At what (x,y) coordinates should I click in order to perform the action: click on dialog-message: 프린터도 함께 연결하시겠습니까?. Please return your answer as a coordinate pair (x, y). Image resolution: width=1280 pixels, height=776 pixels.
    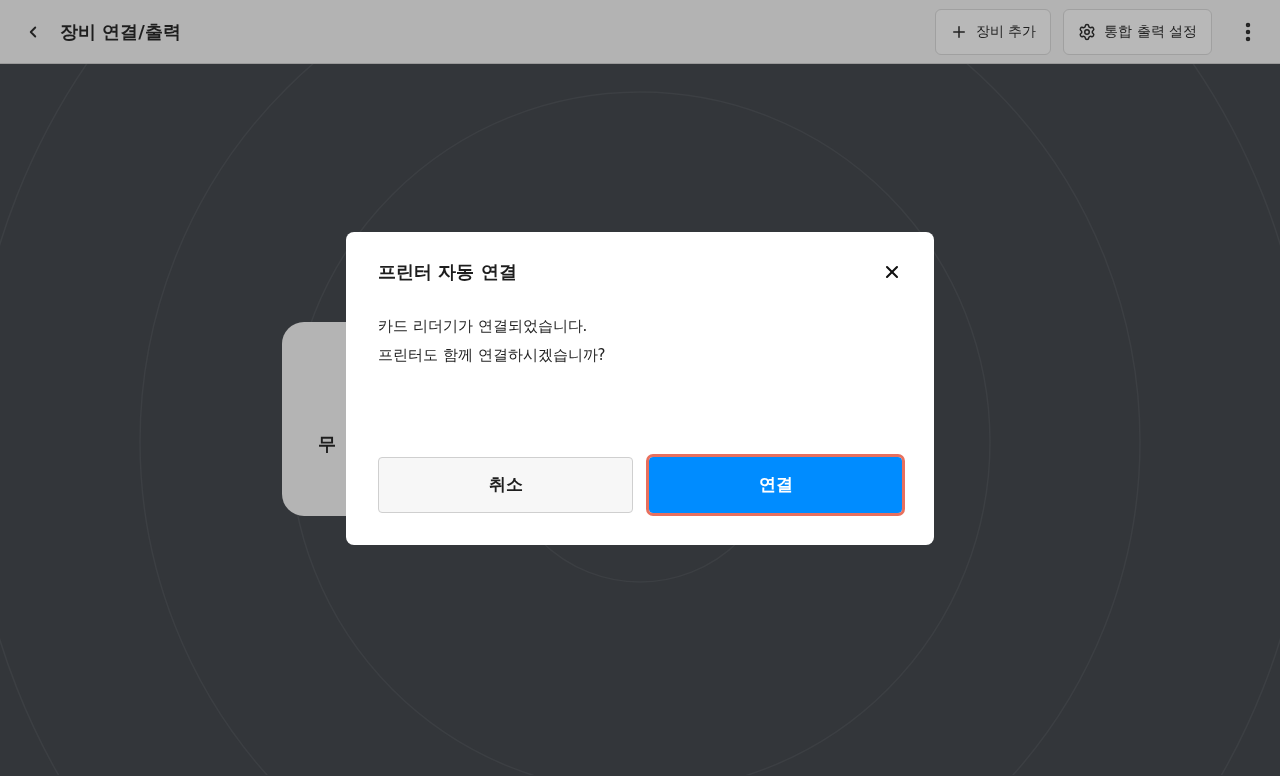
    Looking at the image, I should click on (492, 355).